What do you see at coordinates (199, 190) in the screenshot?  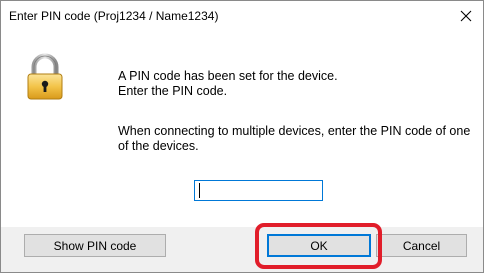 I see `text-caret` at bounding box center [199, 190].